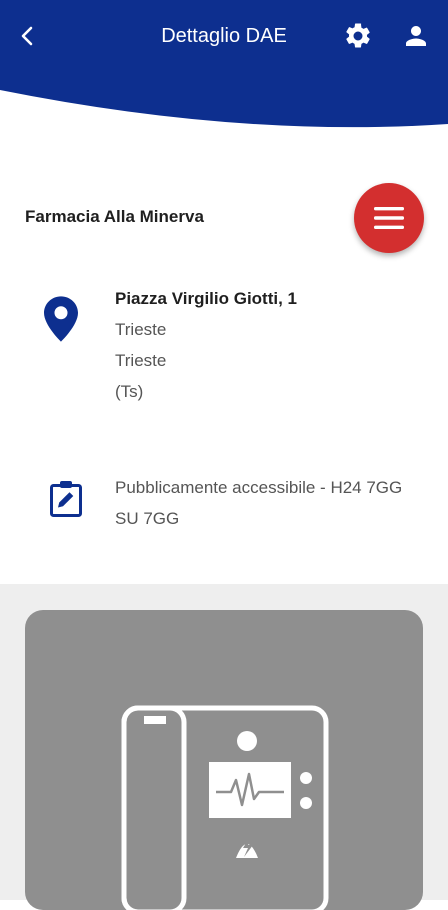  Describe the element at coordinates (224, 64) in the screenshot. I see `header-wave-background` at that location.